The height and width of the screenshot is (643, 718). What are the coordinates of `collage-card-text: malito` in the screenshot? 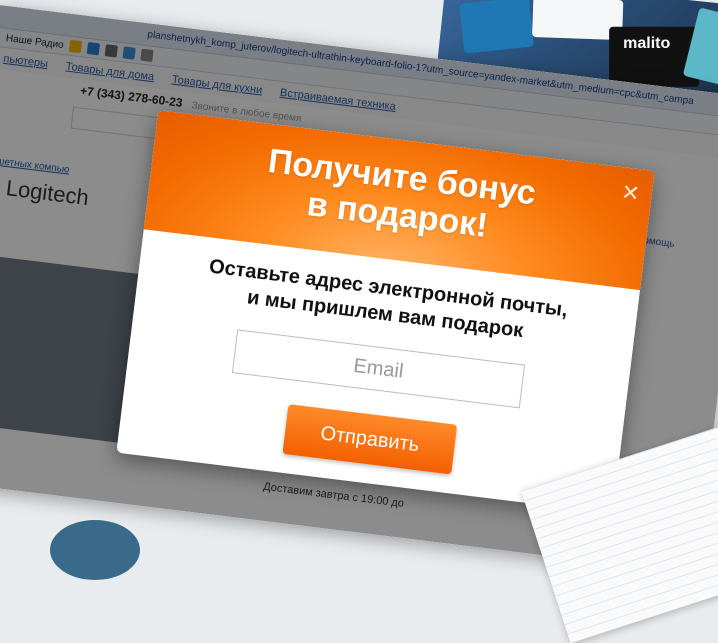 It's located at (647, 43).